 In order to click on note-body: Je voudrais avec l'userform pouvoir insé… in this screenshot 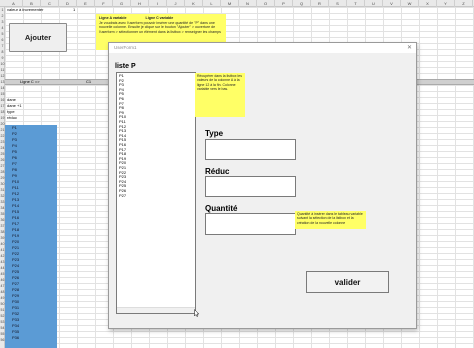, I will do `click(160, 27)`.